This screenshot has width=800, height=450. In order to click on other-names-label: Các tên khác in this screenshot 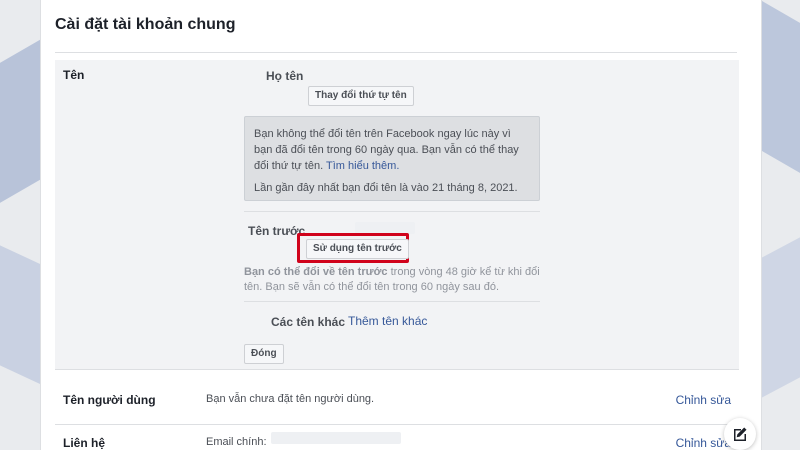, I will do `click(308, 322)`.